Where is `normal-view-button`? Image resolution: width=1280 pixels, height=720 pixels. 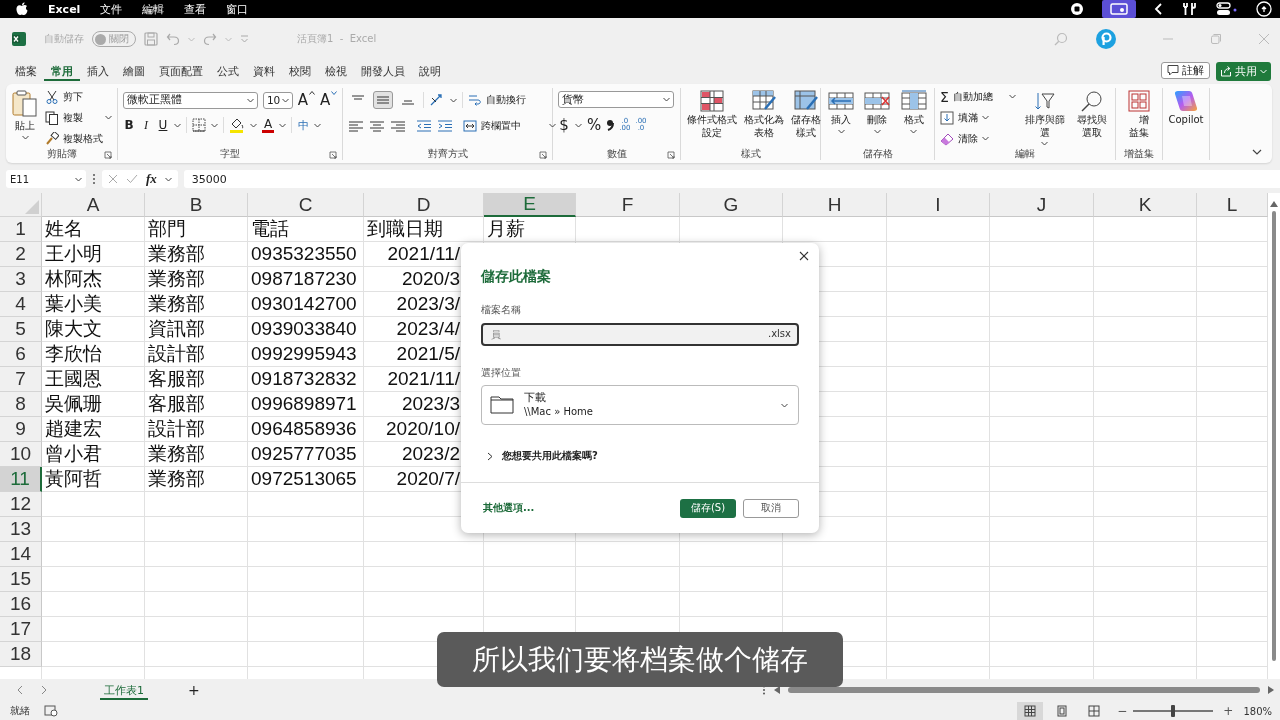
normal-view-button is located at coordinates (1030, 711).